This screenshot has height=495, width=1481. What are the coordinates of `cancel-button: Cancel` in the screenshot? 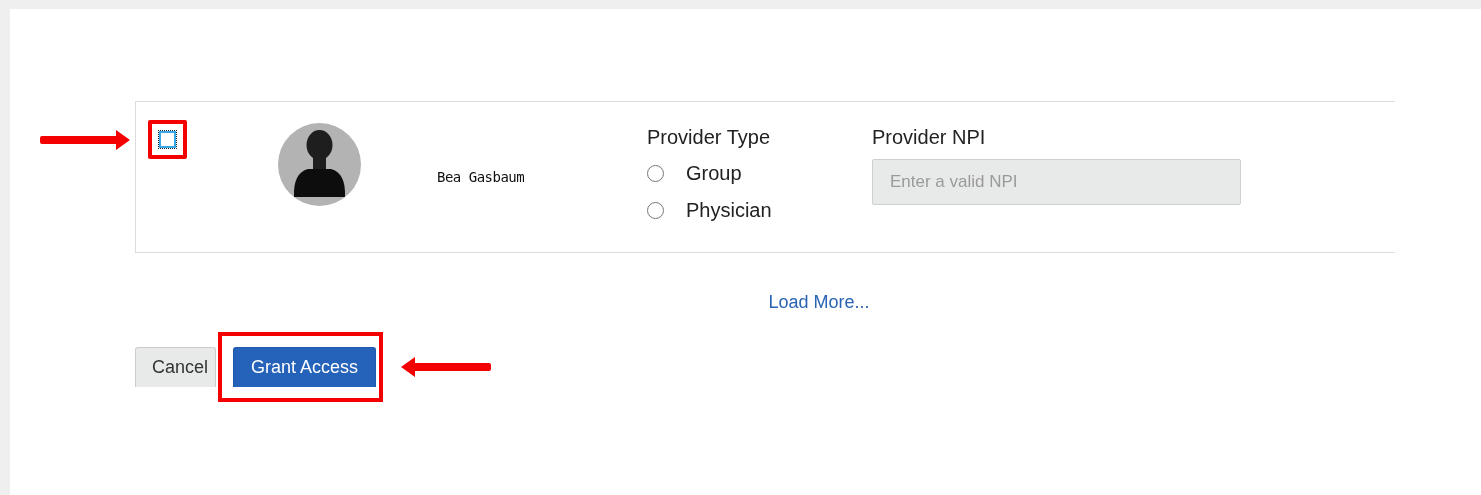 It's located at (176, 367).